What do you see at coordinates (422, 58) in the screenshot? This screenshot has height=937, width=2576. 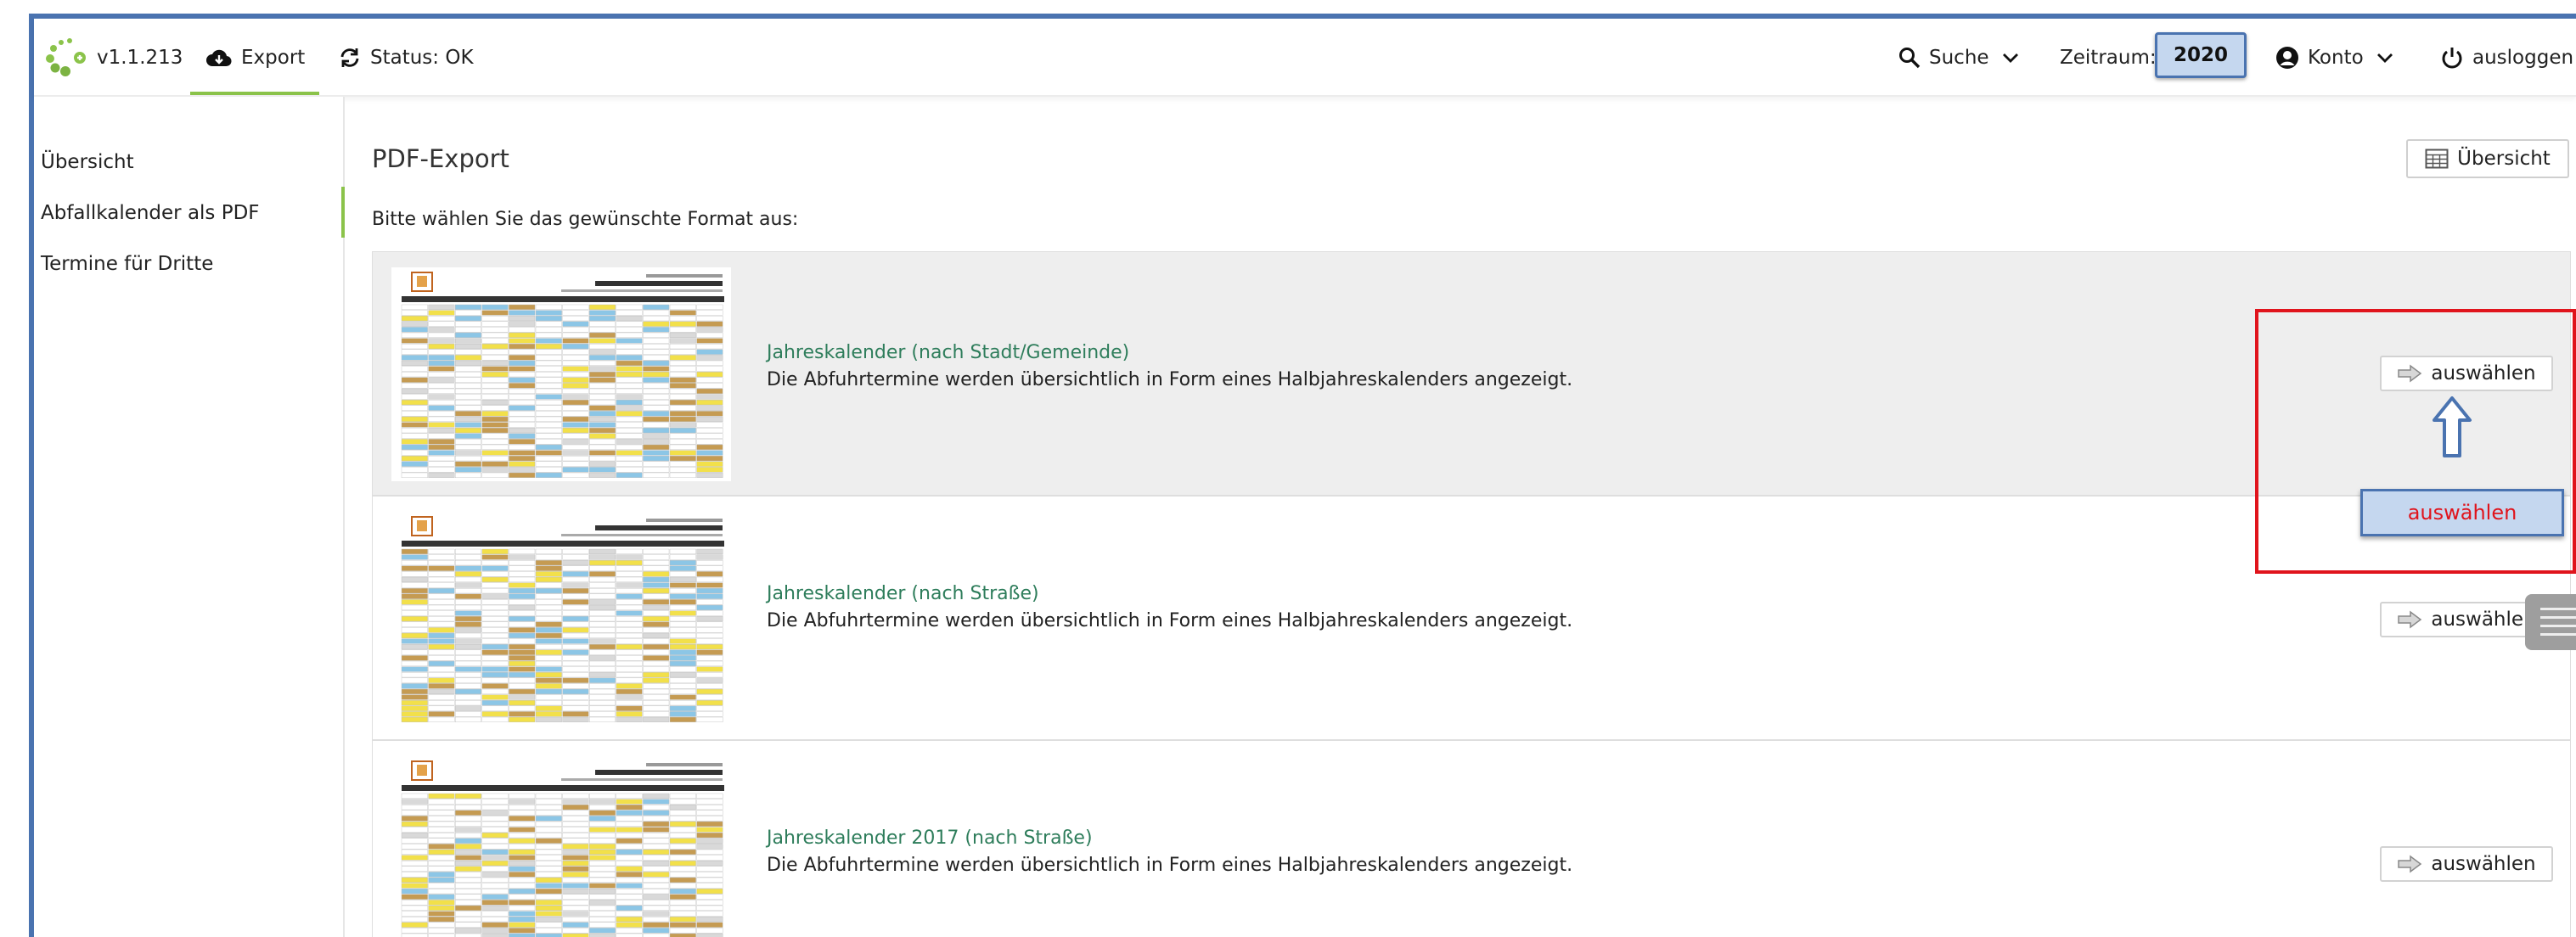 I see `nav-status-label: Status: OK` at bounding box center [422, 58].